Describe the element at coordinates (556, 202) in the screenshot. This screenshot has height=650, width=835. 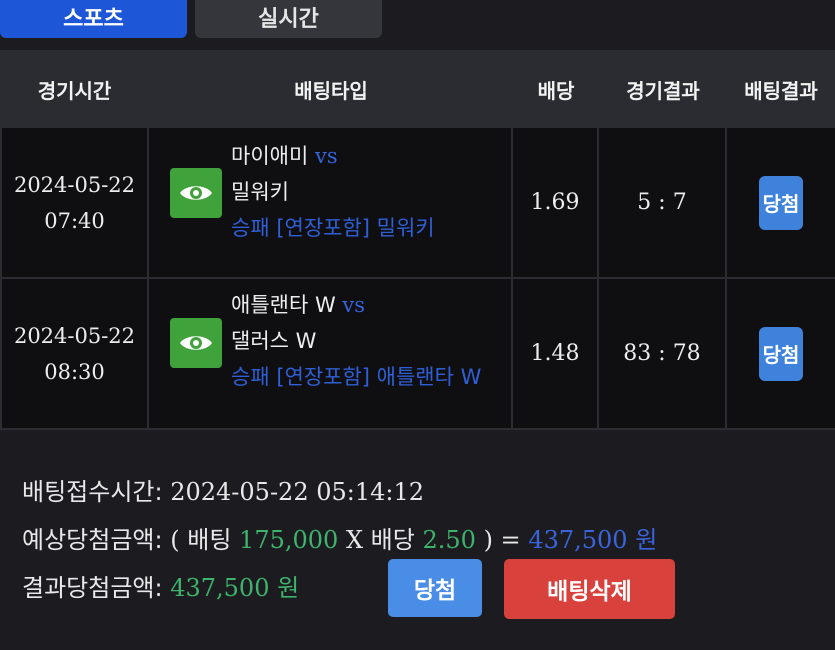
I see `odds-cell: 1.69` at that location.